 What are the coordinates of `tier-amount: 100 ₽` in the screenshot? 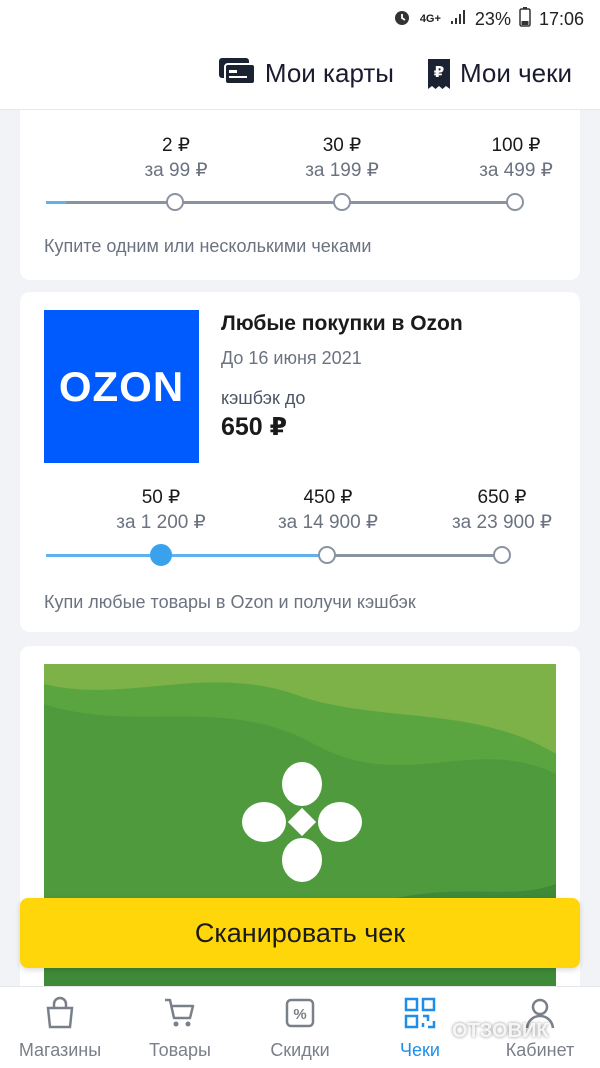 It's located at (516, 145).